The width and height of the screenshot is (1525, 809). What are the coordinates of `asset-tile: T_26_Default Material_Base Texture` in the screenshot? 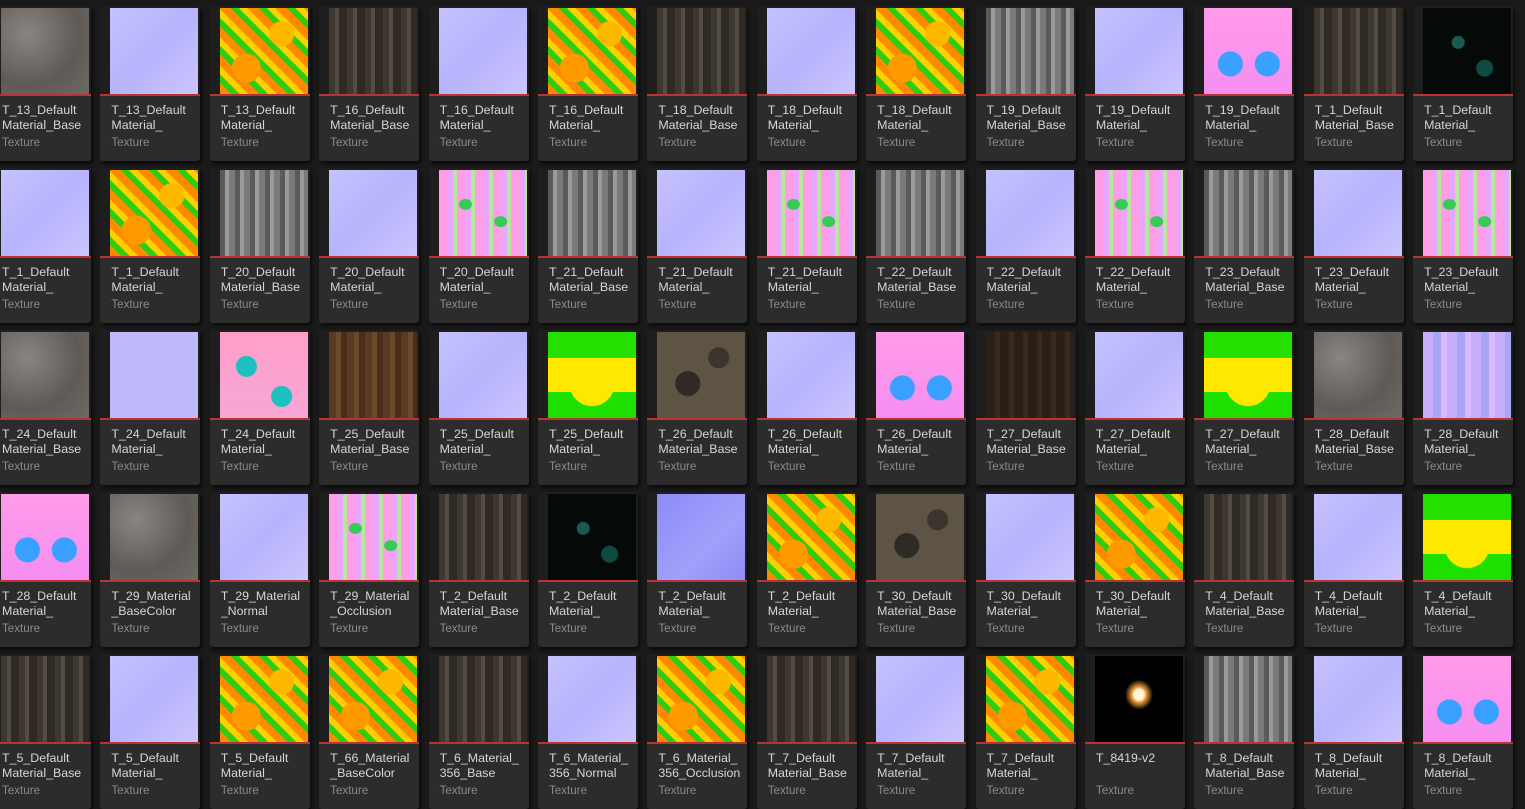 It's located at (697, 407).